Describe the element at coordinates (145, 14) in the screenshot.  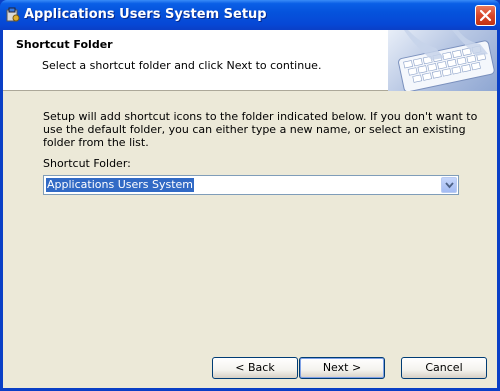
I see `window-title: Applications Users System Setup` at that location.